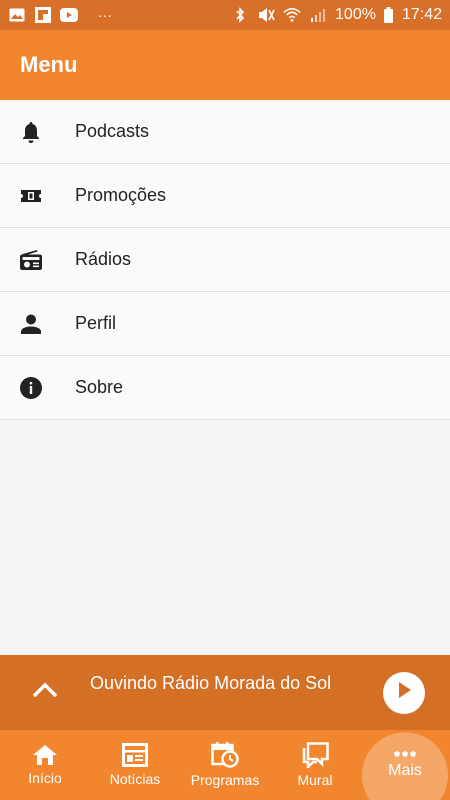  What do you see at coordinates (135, 755) in the screenshot?
I see `news-icon` at bounding box center [135, 755].